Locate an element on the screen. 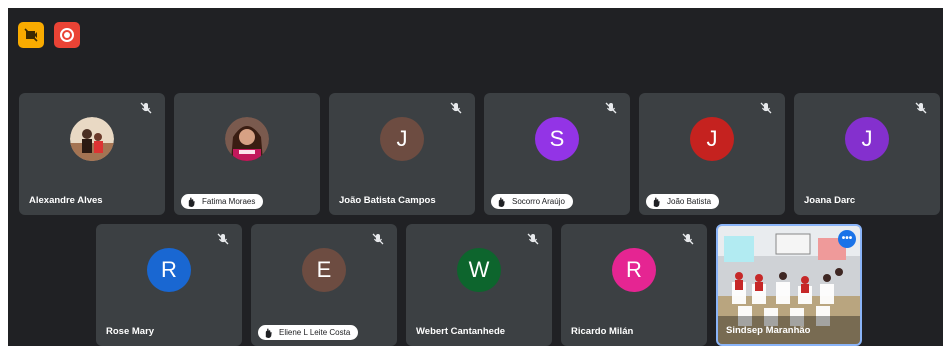 This screenshot has width=943, height=346. participant-name: Fatima Moraes is located at coordinates (229, 201).